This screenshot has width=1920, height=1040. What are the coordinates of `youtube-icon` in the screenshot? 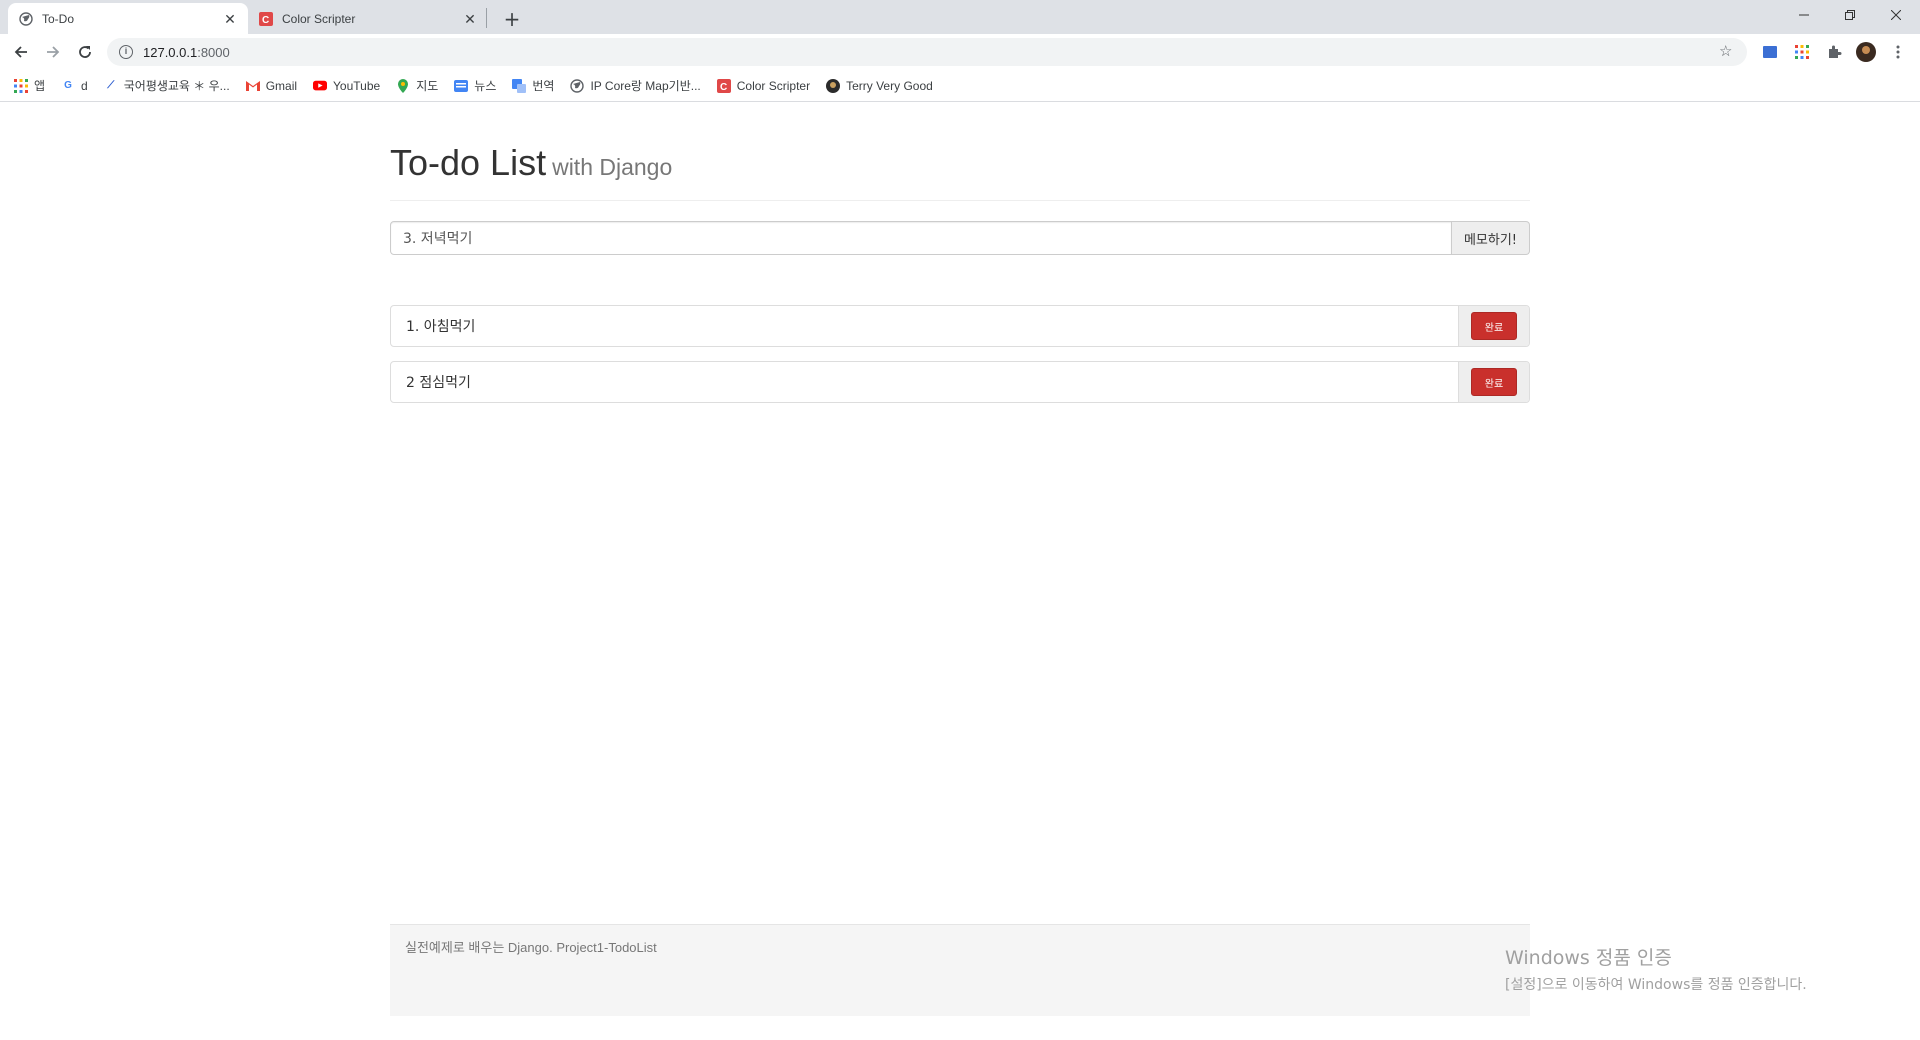 It's located at (320, 86).